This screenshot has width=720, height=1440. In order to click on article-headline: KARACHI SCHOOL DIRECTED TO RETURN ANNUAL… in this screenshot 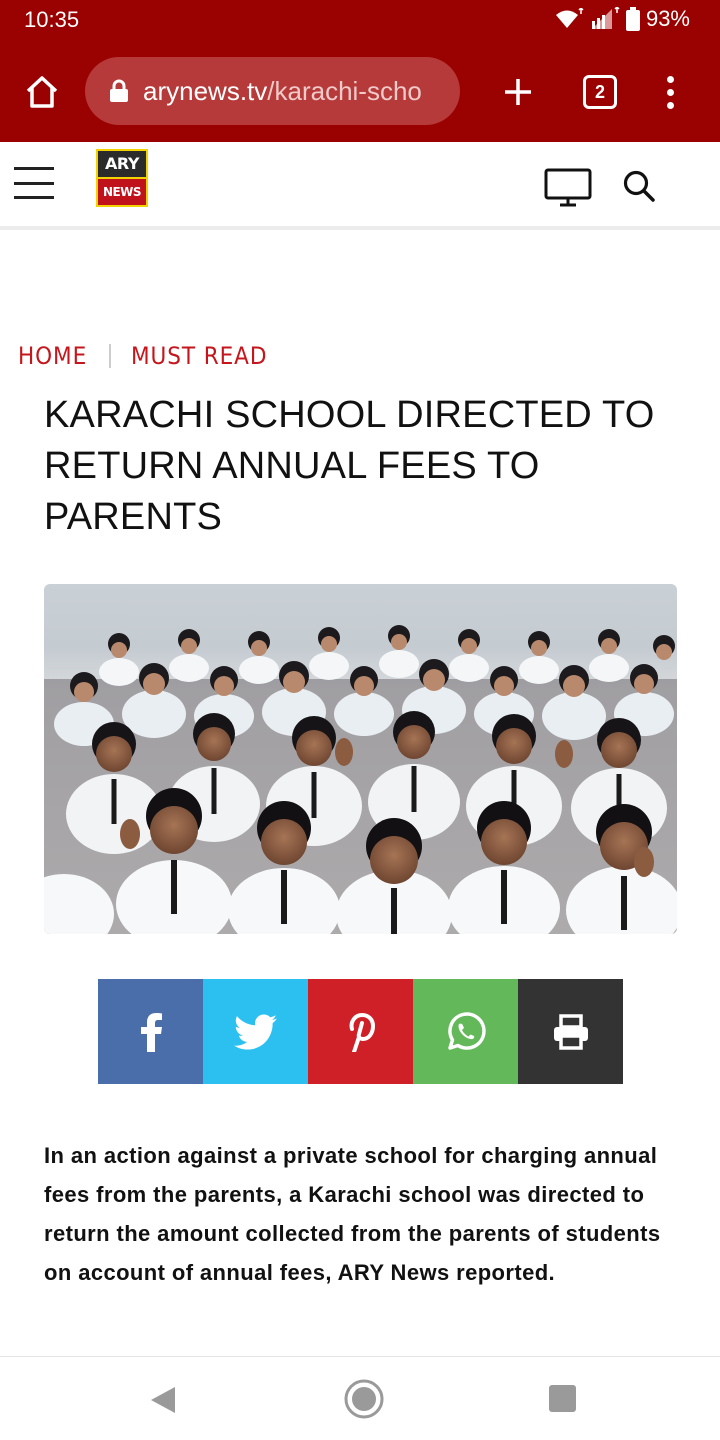, I will do `click(349, 466)`.